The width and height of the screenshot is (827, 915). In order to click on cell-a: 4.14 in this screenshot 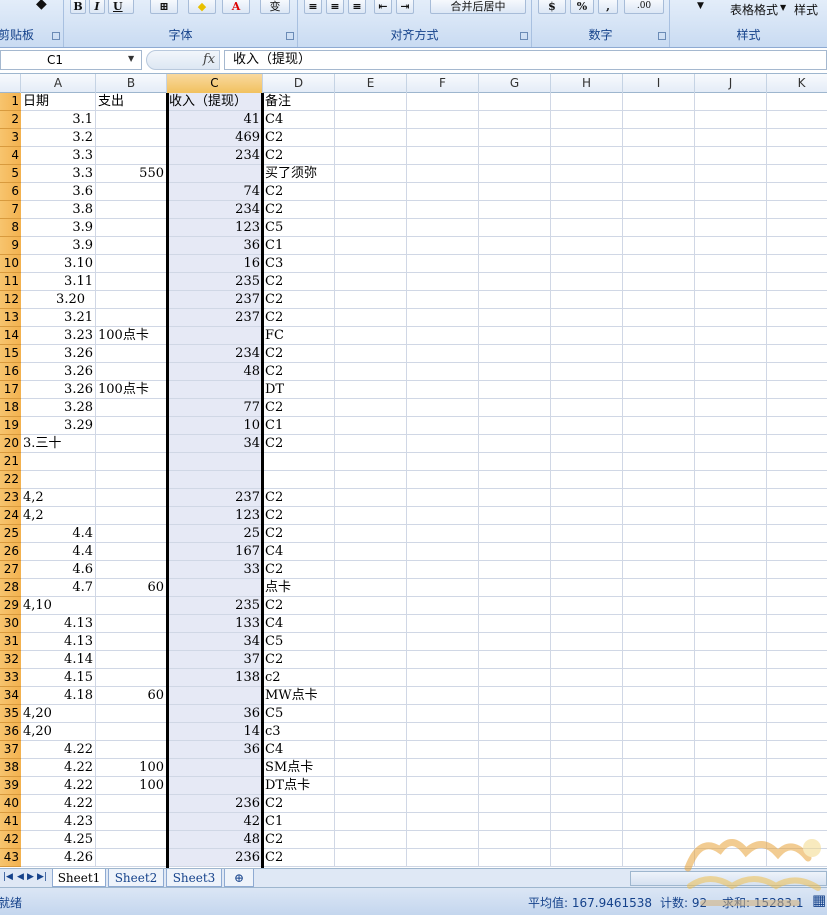, I will do `click(58, 660)`.